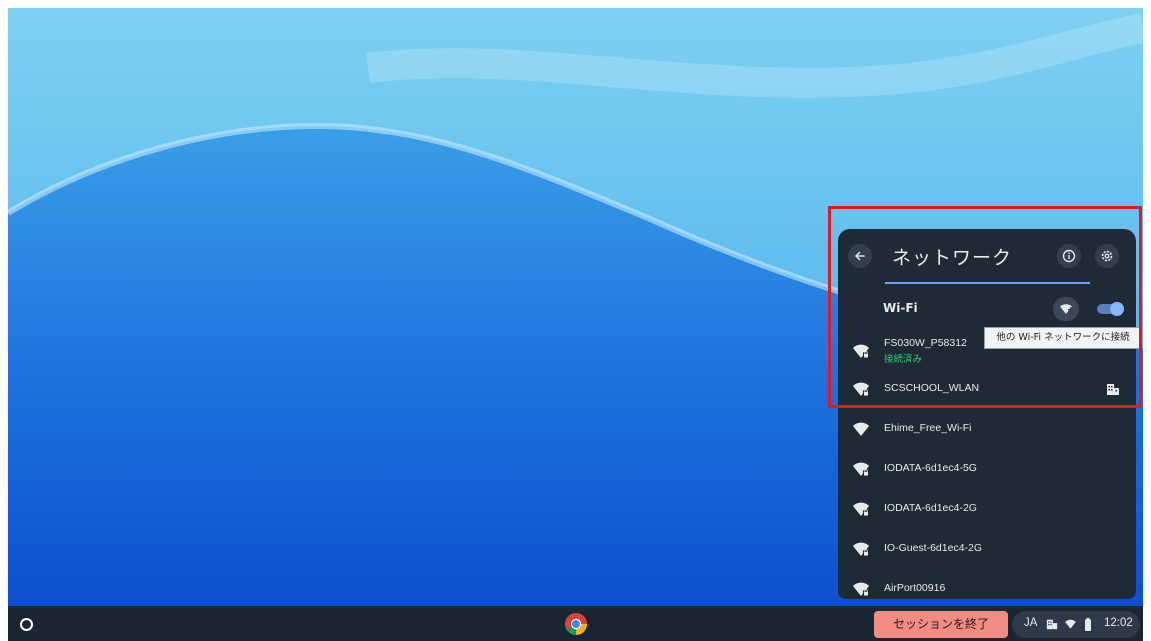  Describe the element at coordinates (932, 388) in the screenshot. I see `network-name: SCSCHOOL_WLAN` at that location.